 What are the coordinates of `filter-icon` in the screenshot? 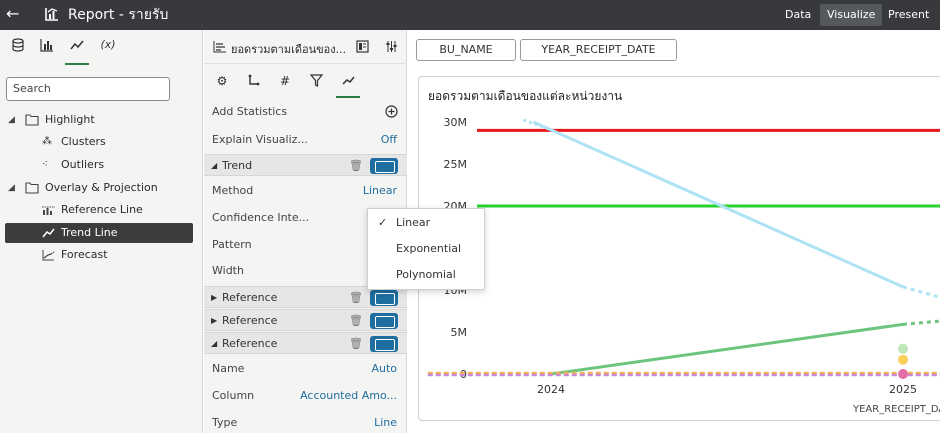 It's located at (316, 82).